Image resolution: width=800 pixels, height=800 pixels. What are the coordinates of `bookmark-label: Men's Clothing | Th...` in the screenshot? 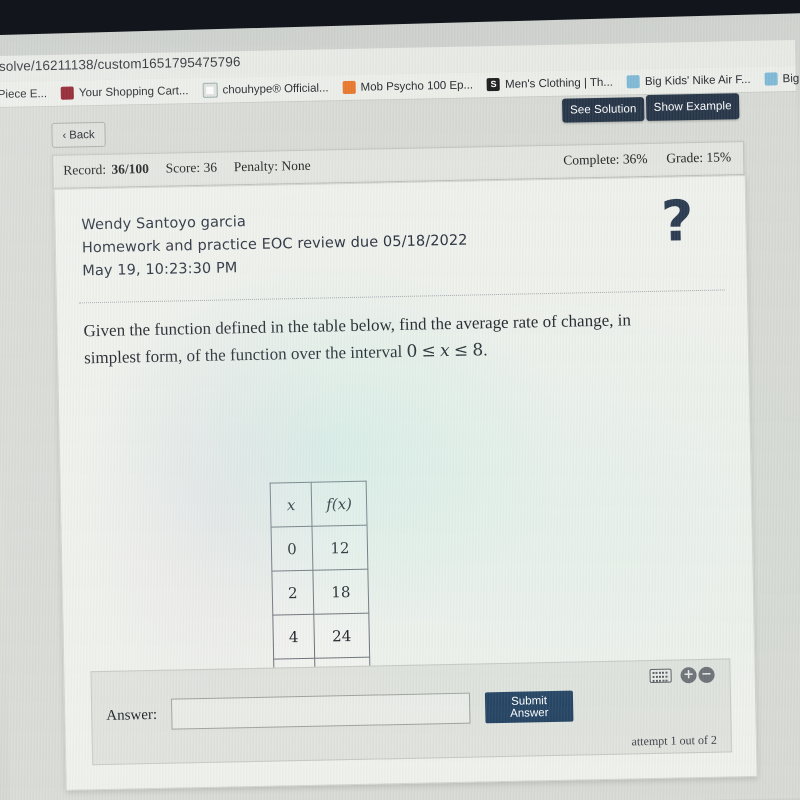 It's located at (559, 83).